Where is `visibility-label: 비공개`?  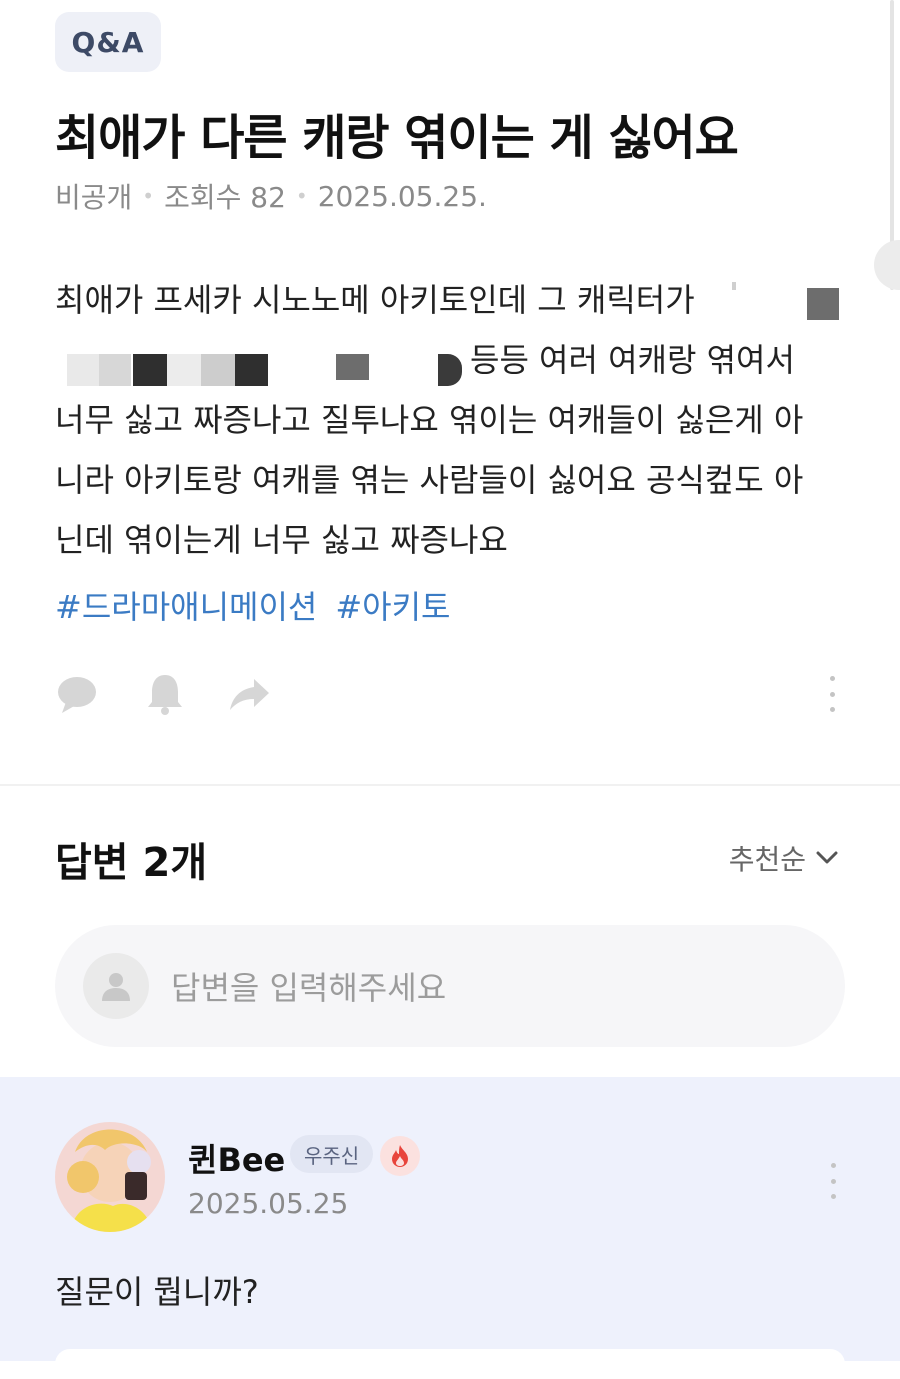 visibility-label: 비공개 is located at coordinates (94, 197).